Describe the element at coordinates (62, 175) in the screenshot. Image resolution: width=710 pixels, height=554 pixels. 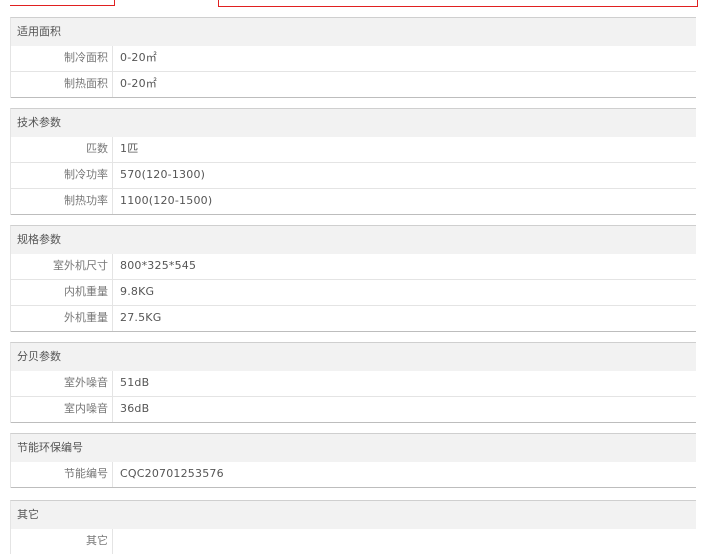
I see `spec-label: 制冷功率` at that location.